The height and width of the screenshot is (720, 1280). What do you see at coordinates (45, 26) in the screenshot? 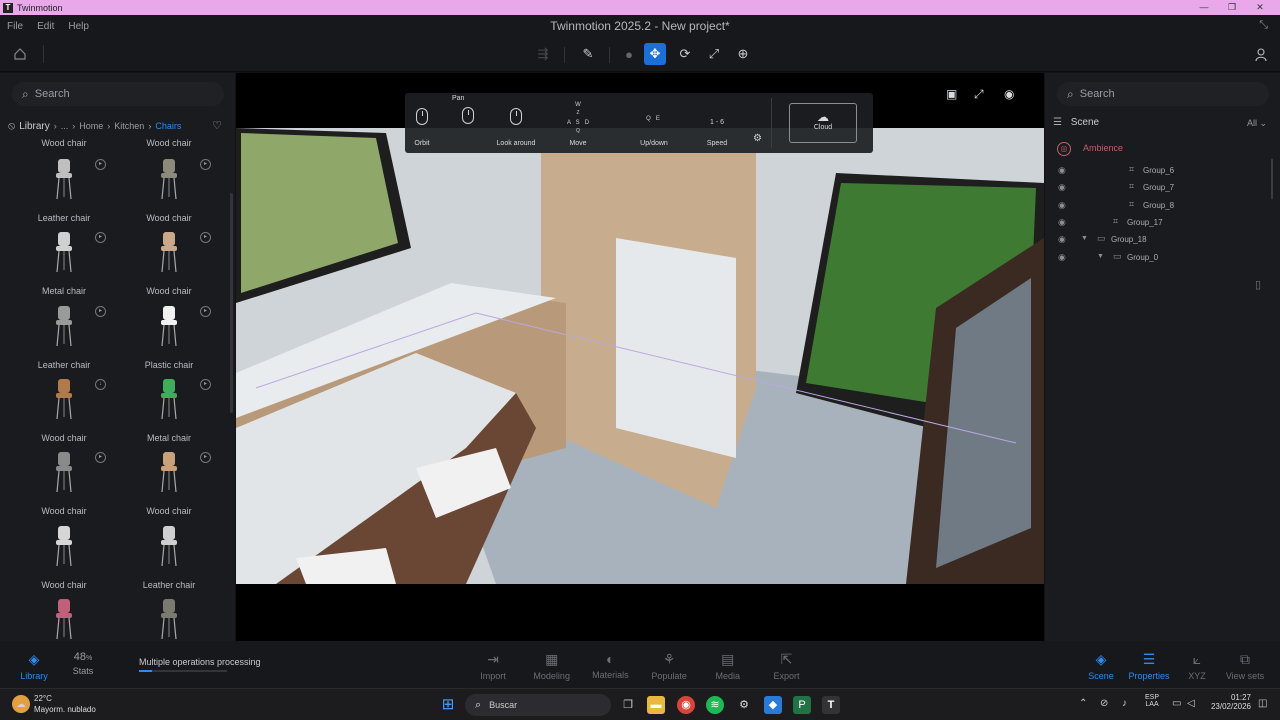
I see `menu-edit: Edit` at bounding box center [45, 26].